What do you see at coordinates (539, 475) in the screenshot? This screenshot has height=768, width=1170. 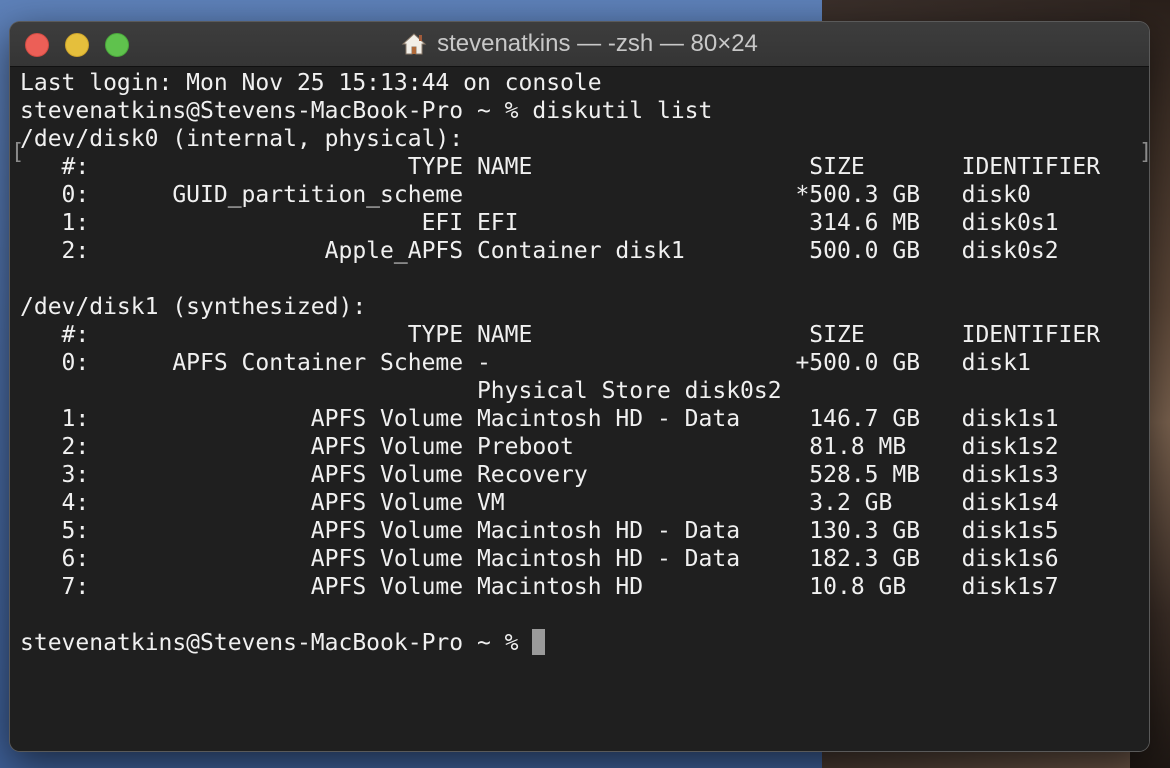 I see `terminal-line: 3: APFS Volume Recovery 528.5 MB disk1s3` at bounding box center [539, 475].